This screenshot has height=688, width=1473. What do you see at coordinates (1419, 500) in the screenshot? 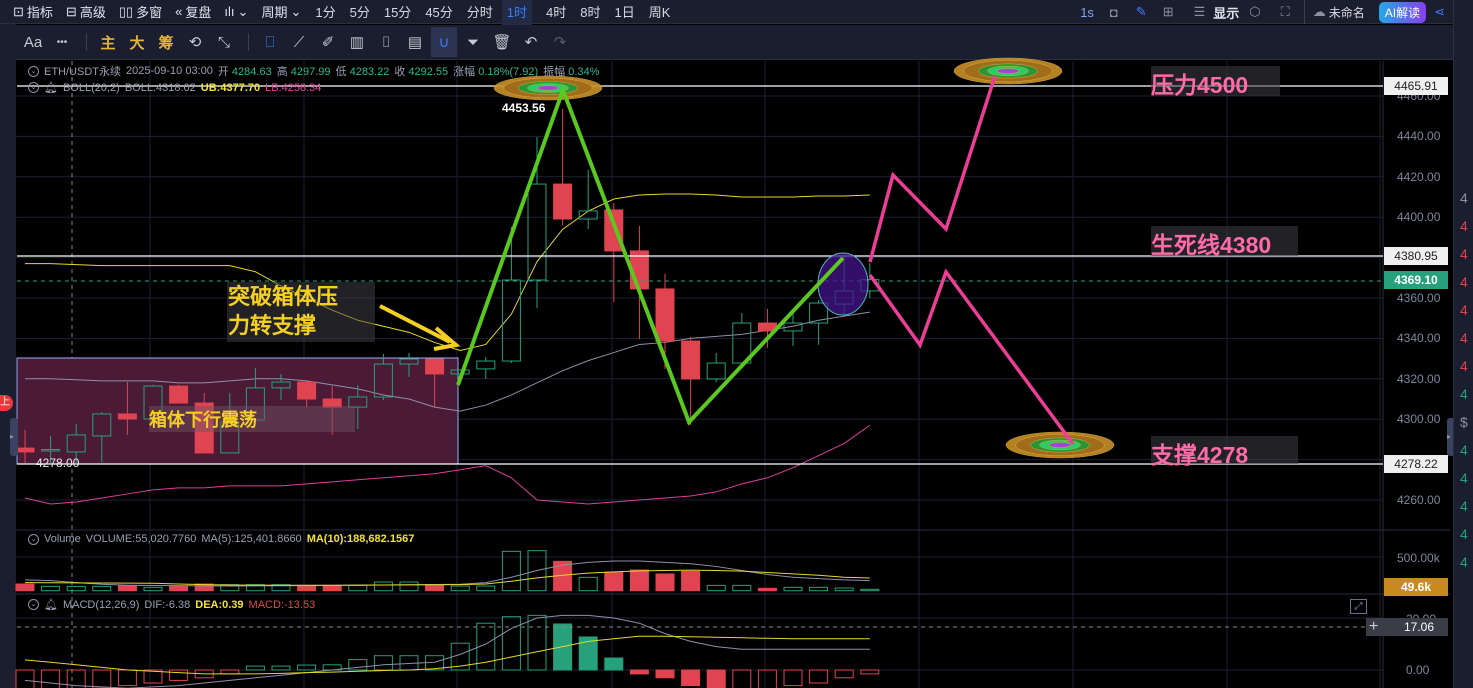
I see `price-axis-label: 4260.00` at bounding box center [1419, 500].